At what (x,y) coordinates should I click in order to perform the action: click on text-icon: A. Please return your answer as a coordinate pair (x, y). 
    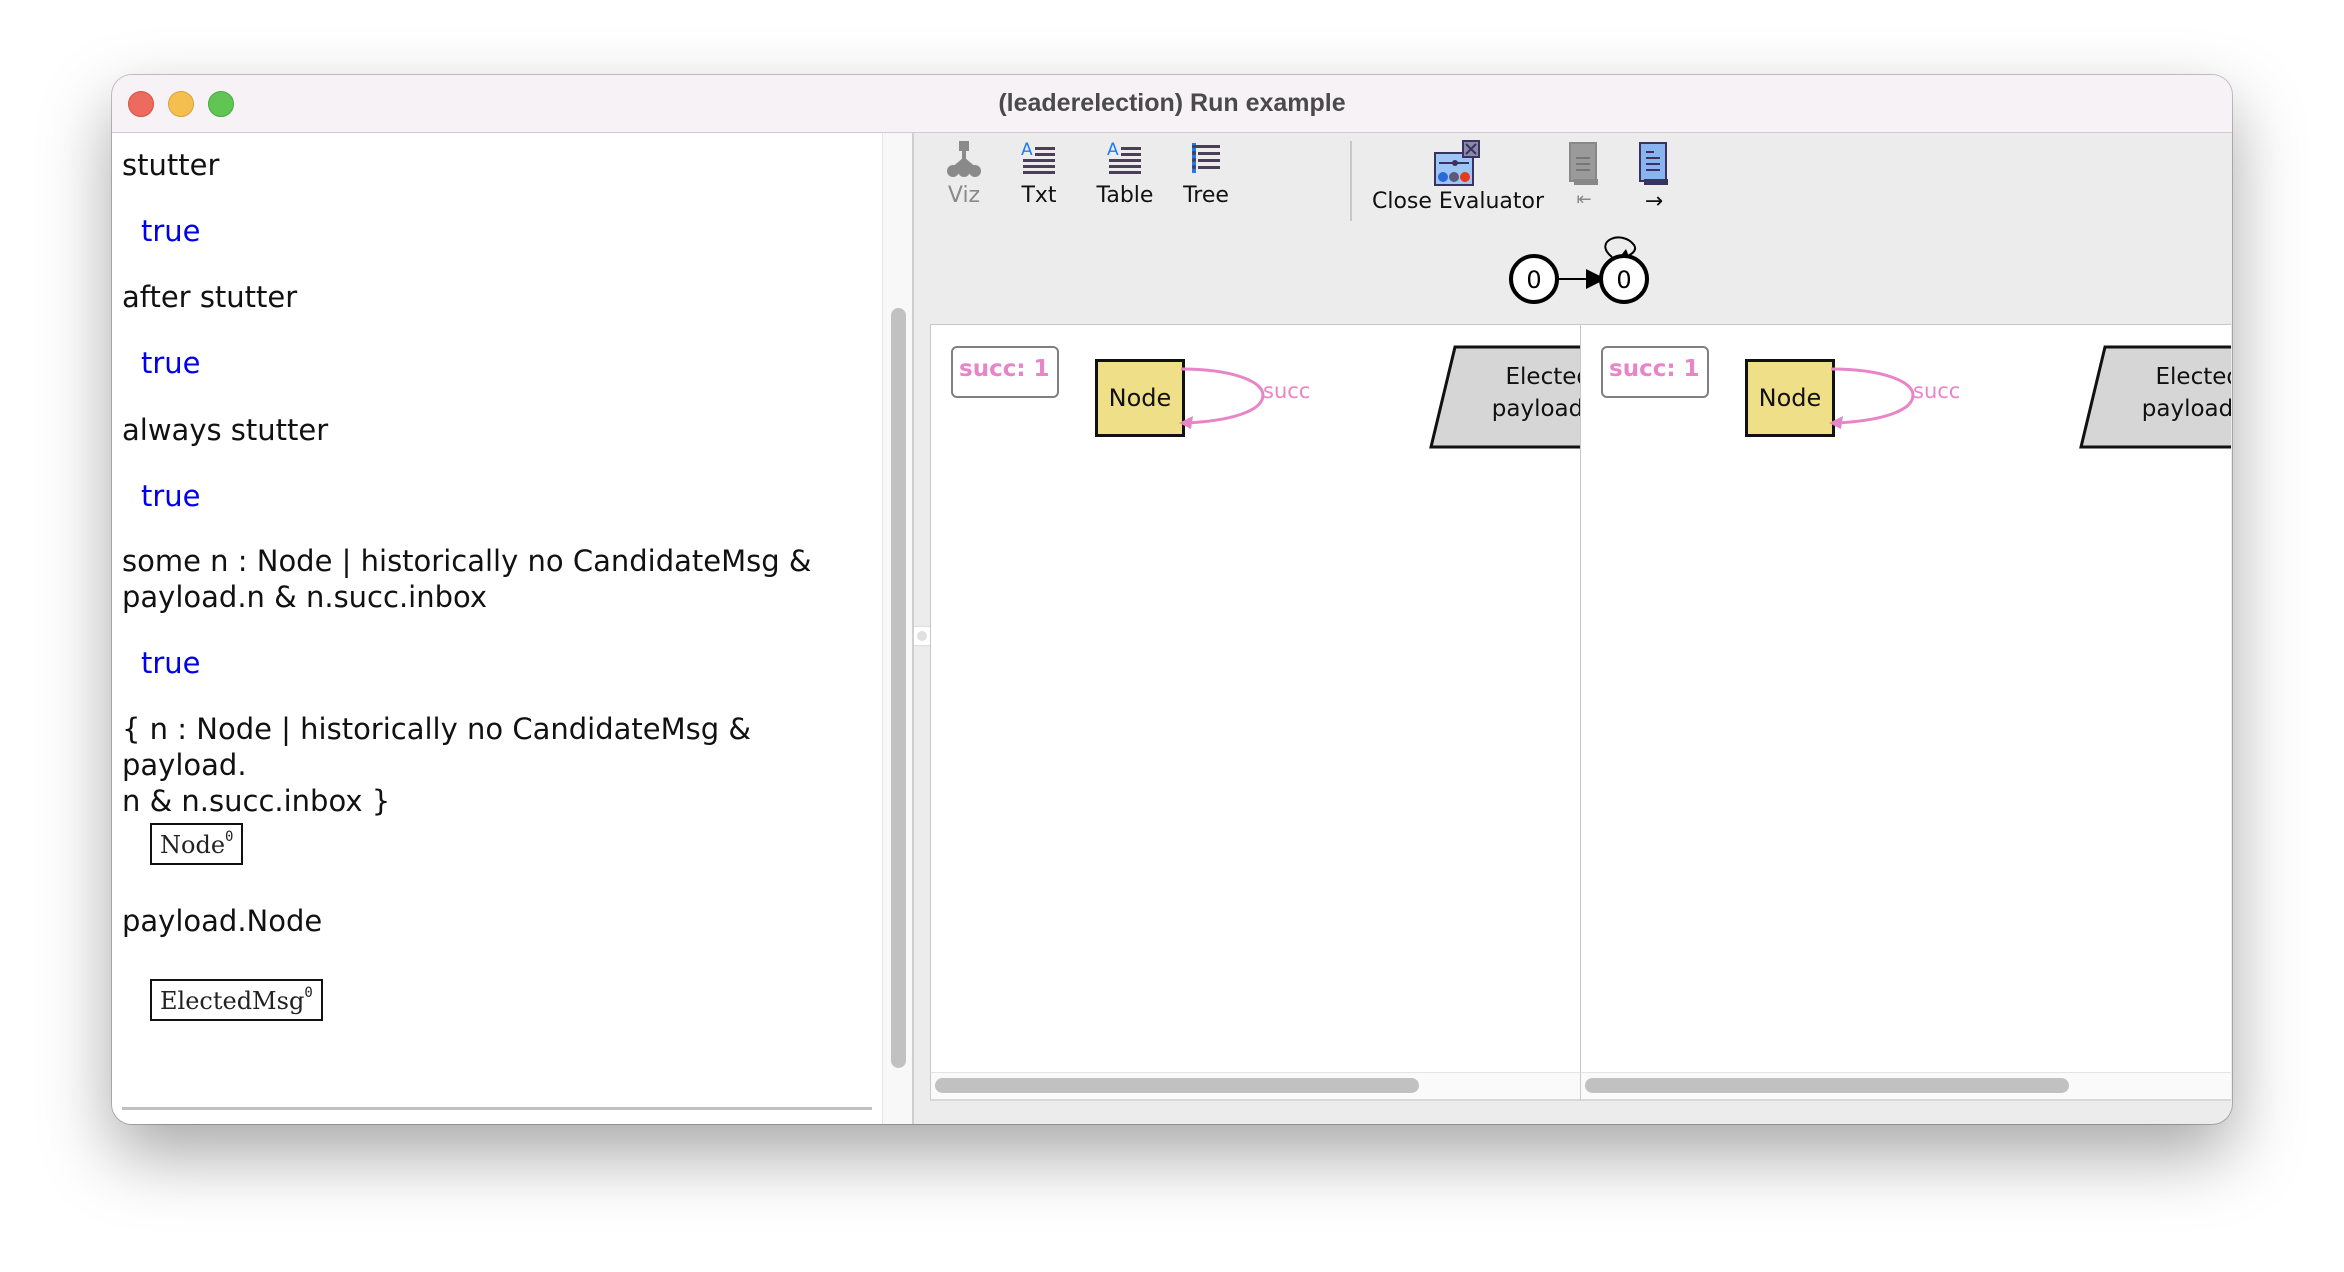
    Looking at the image, I should click on (1038, 157).